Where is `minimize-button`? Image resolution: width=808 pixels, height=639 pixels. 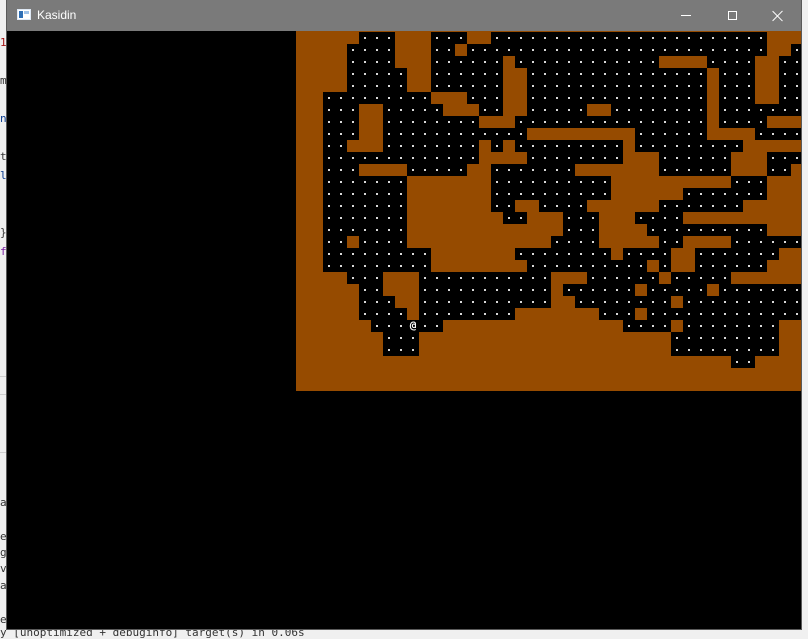
minimize-button is located at coordinates (686, 15).